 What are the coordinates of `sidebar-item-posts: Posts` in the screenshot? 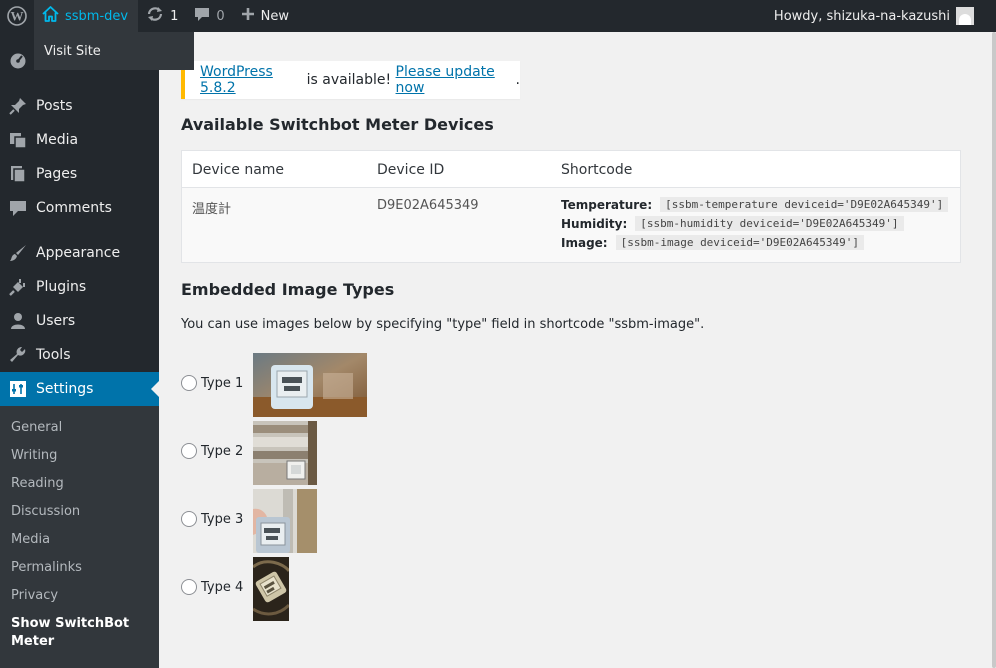 It's located at (79, 106).